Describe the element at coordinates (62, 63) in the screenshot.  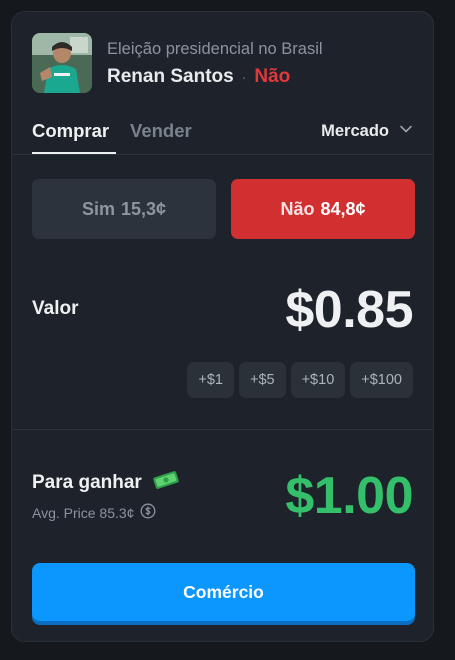
I see `market-avatar` at that location.